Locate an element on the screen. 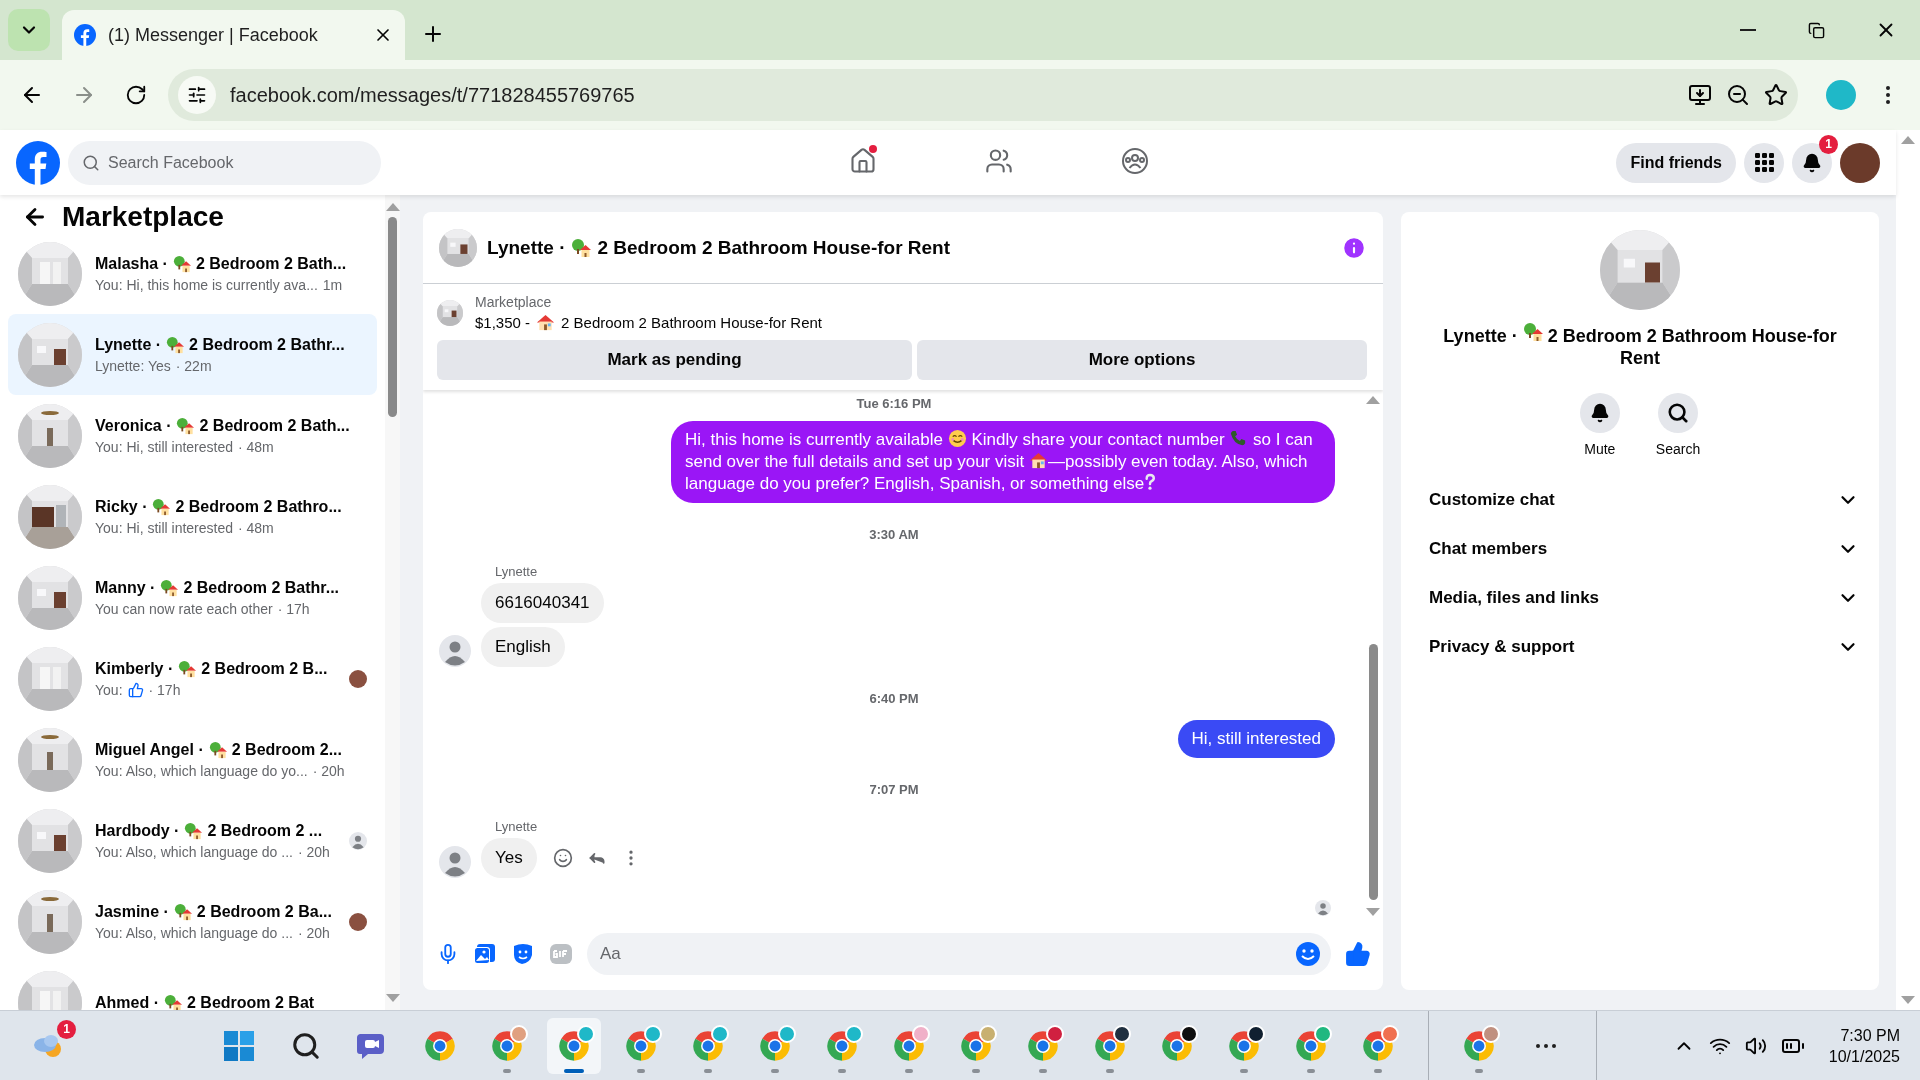 This screenshot has height=1080, width=1920. contact-name: Lynette · is located at coordinates (128, 344).